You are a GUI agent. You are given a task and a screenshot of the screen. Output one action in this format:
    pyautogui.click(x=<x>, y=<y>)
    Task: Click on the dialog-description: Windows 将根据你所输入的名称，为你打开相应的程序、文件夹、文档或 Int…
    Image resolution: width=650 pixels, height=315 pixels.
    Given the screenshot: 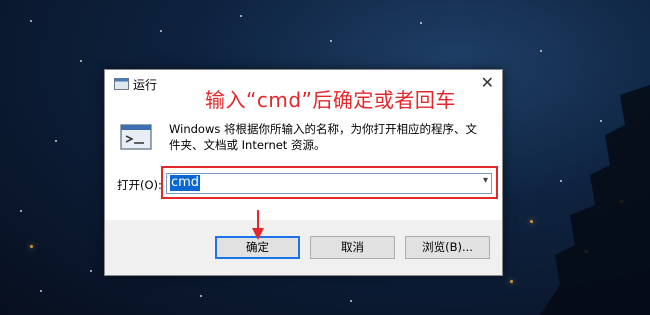 What is the action you would take?
    pyautogui.click(x=323, y=137)
    